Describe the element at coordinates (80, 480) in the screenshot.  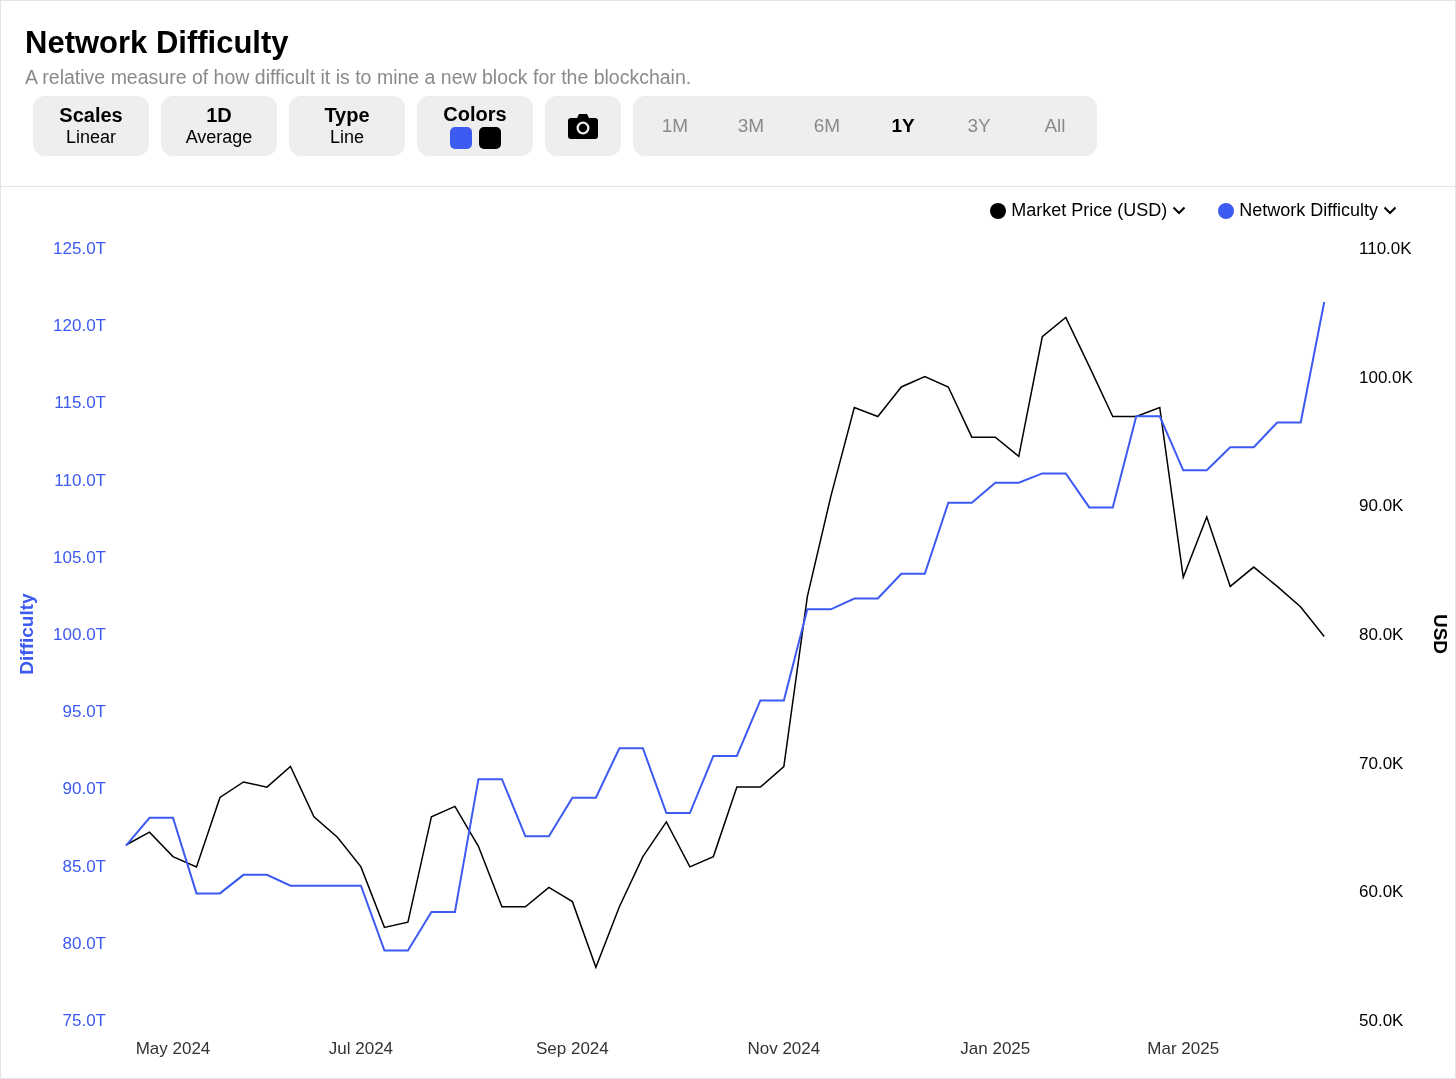
I see `y-axis-tick-label: 110.0T` at that location.